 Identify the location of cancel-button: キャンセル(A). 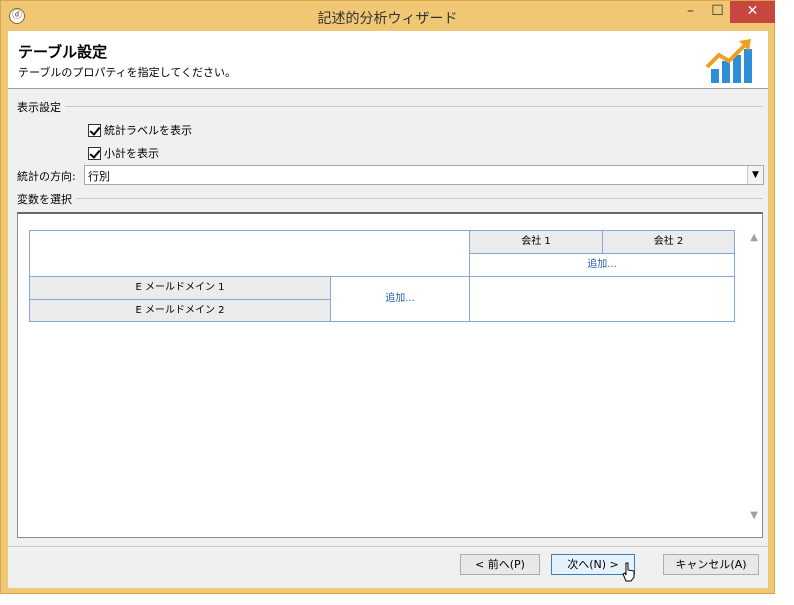
(711, 564).